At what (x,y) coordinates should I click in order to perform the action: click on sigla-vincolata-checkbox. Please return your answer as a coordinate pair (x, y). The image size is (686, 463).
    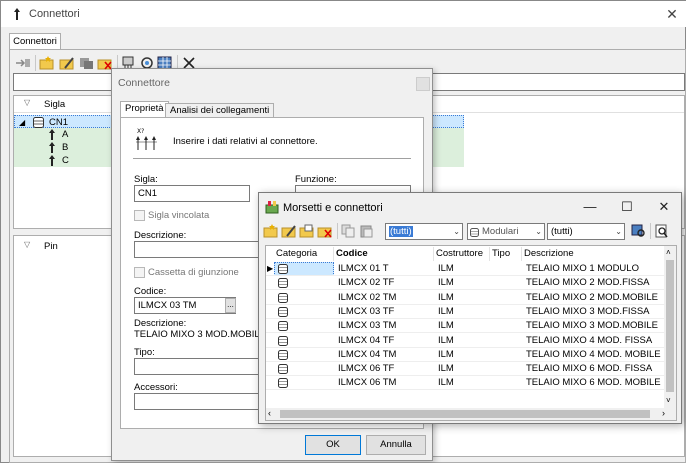
    Looking at the image, I should click on (139, 215).